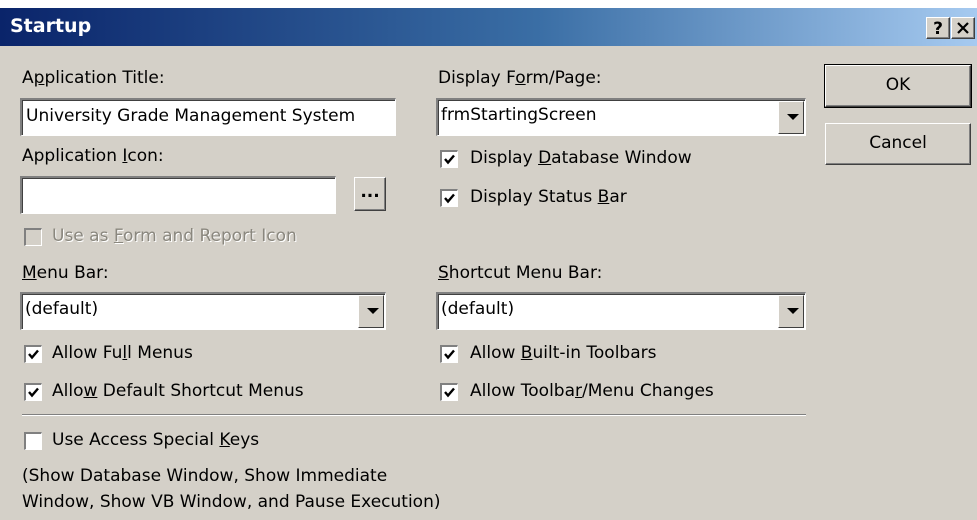 Image resolution: width=977 pixels, height=520 pixels. What do you see at coordinates (33, 237) in the screenshot?
I see `use-as-icon-checkbox` at bounding box center [33, 237].